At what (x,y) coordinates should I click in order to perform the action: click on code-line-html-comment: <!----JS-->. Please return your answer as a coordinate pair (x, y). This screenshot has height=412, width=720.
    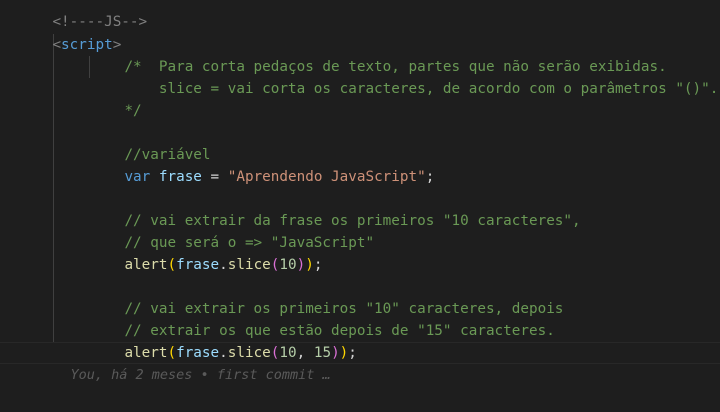
    Looking at the image, I should click on (369, 15).